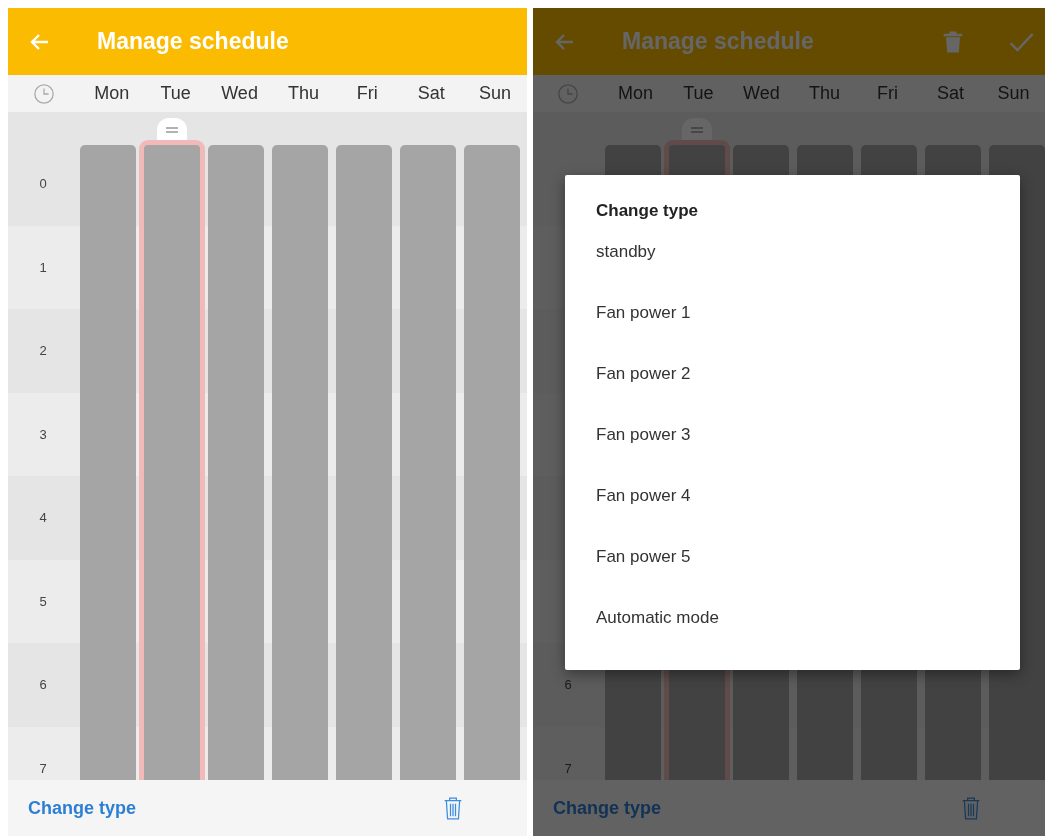  Describe the element at coordinates (643, 312) in the screenshot. I see `menu-option: Fan power 1` at that location.